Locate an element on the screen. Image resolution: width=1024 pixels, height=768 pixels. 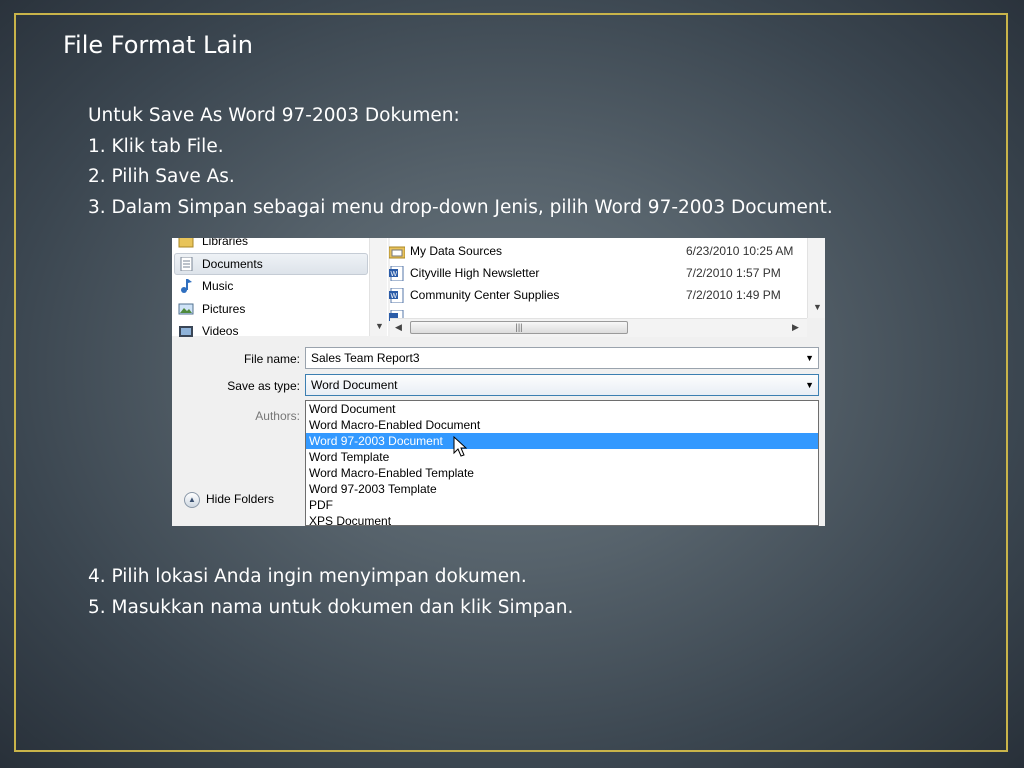
data-sources-folder-icon is located at coordinates (397, 251).